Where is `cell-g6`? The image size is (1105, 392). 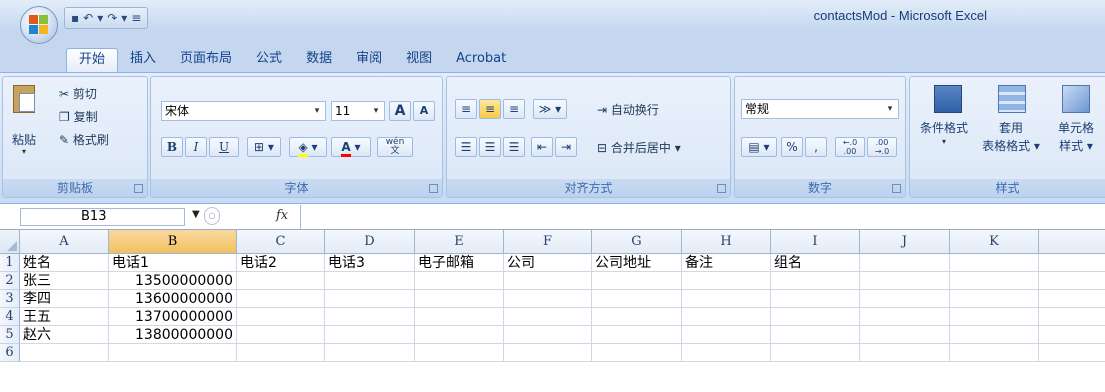 cell-g6 is located at coordinates (637, 353).